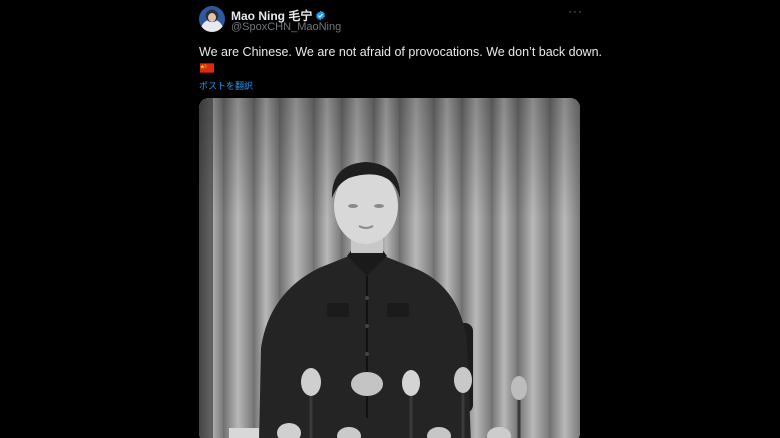 The image size is (780, 438). I want to click on avatar-face, so click(212, 17).